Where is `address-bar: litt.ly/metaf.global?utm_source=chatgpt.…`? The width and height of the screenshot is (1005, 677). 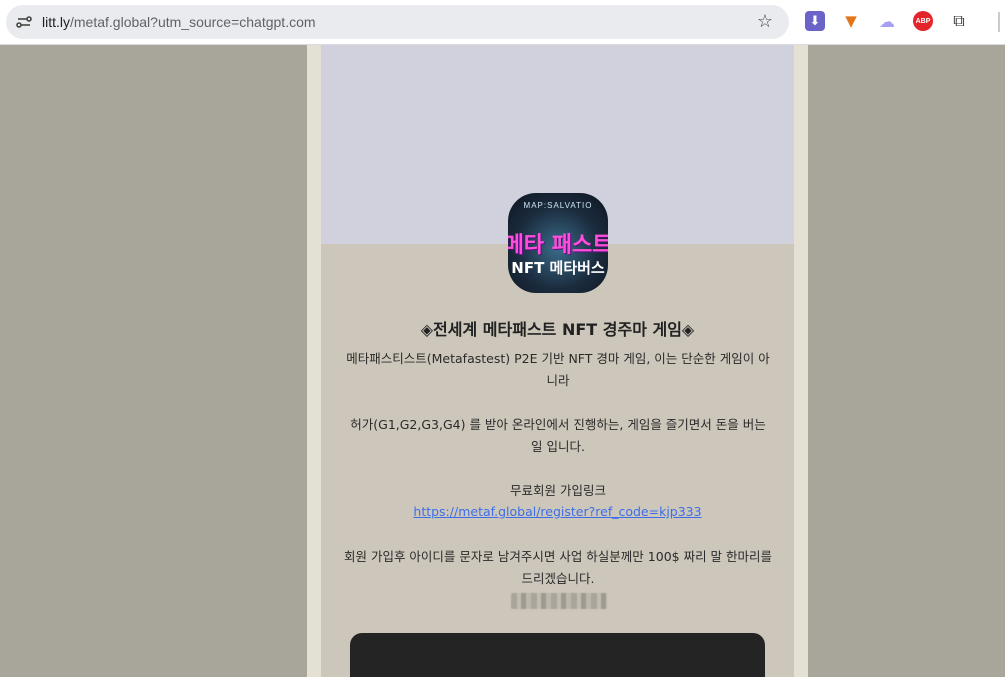 address-bar: litt.ly/metaf.global?utm_source=chatgpt.… is located at coordinates (397, 22).